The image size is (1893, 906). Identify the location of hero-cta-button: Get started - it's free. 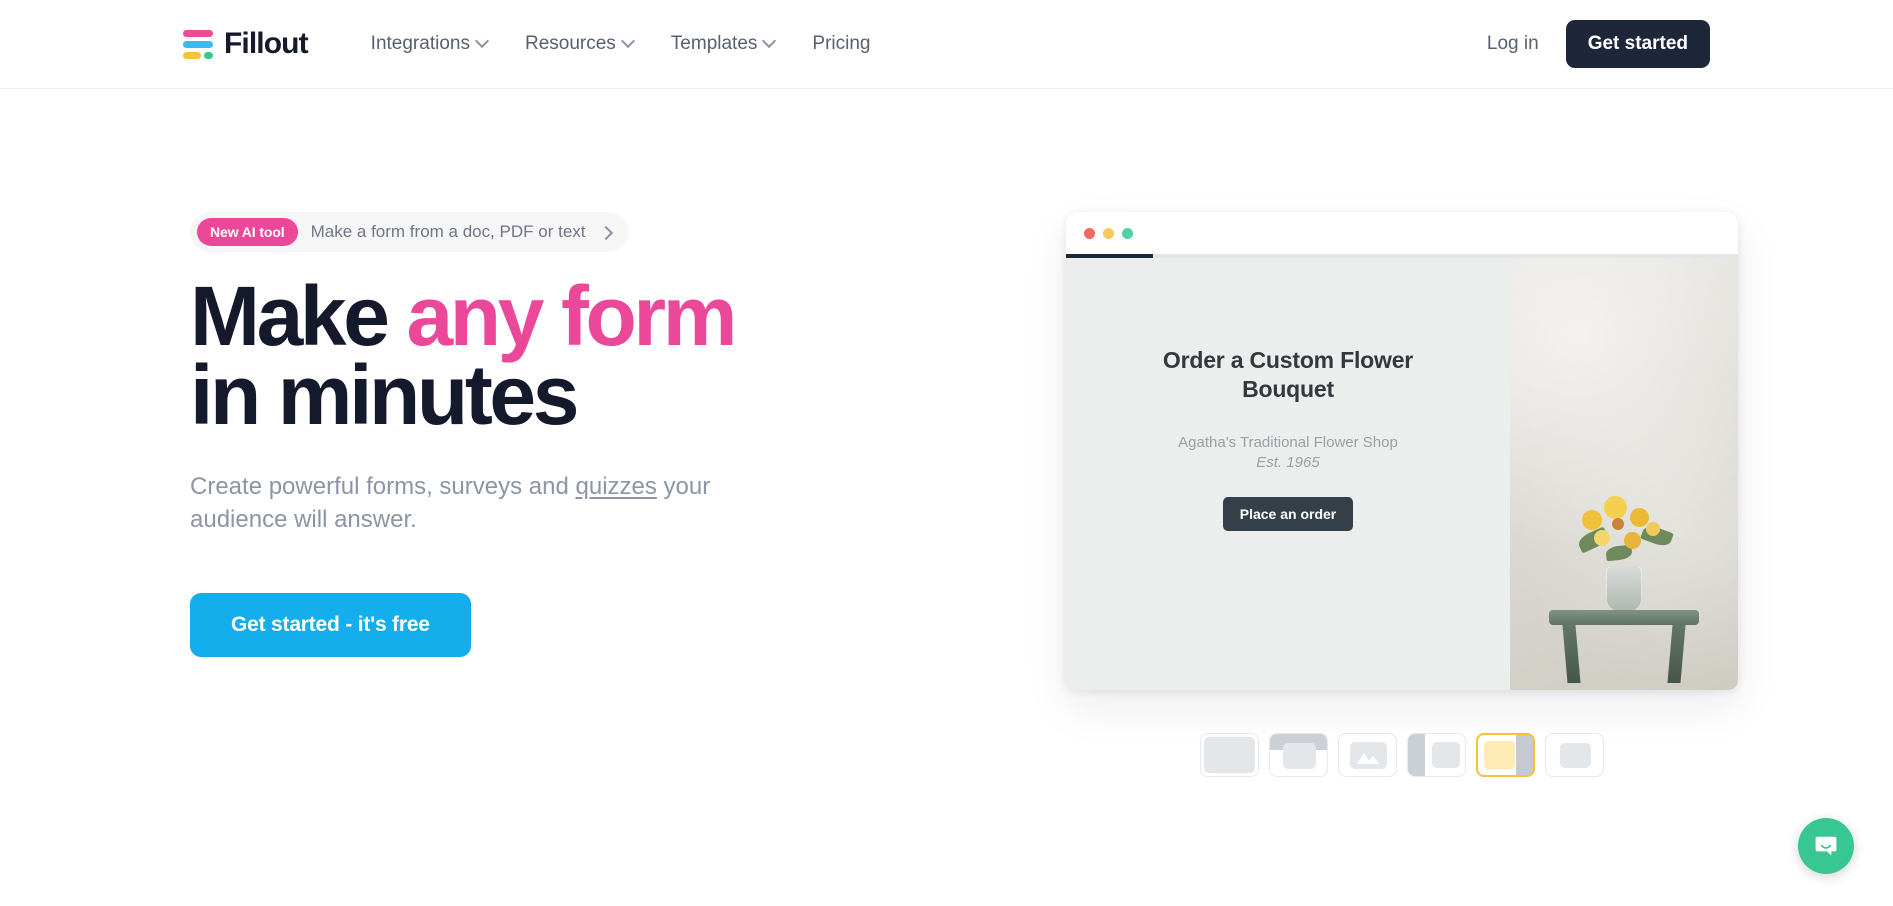
(330, 625).